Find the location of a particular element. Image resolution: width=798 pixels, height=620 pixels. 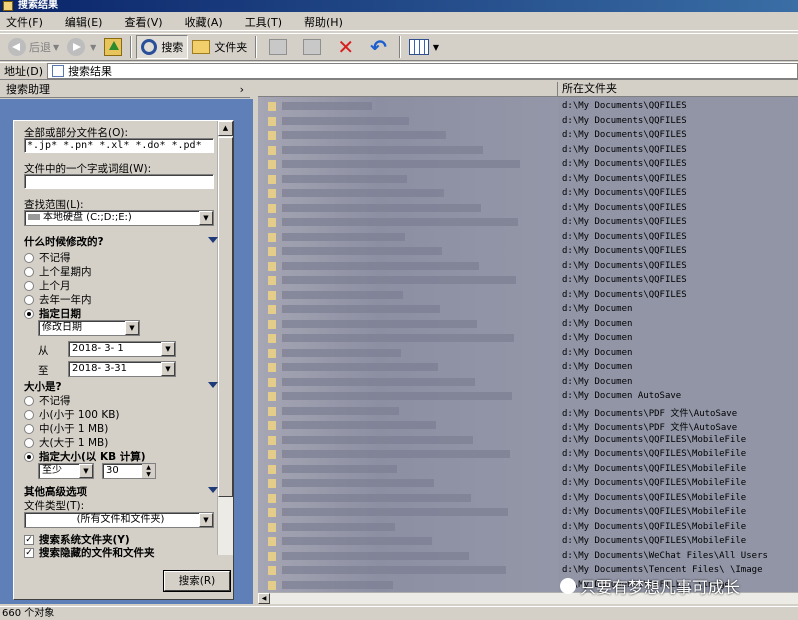

menu-edit: 编辑(E) is located at coordinates (84, 22).